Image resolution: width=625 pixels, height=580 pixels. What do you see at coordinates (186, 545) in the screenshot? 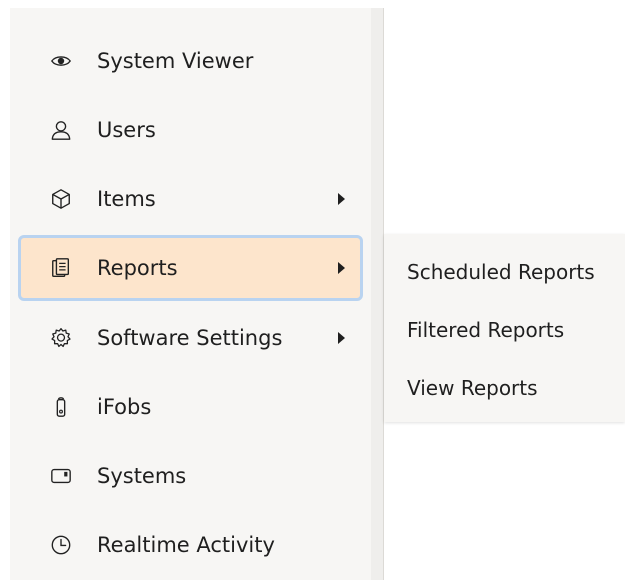
I see `sidebar-item-label: Realtime Activity` at bounding box center [186, 545].